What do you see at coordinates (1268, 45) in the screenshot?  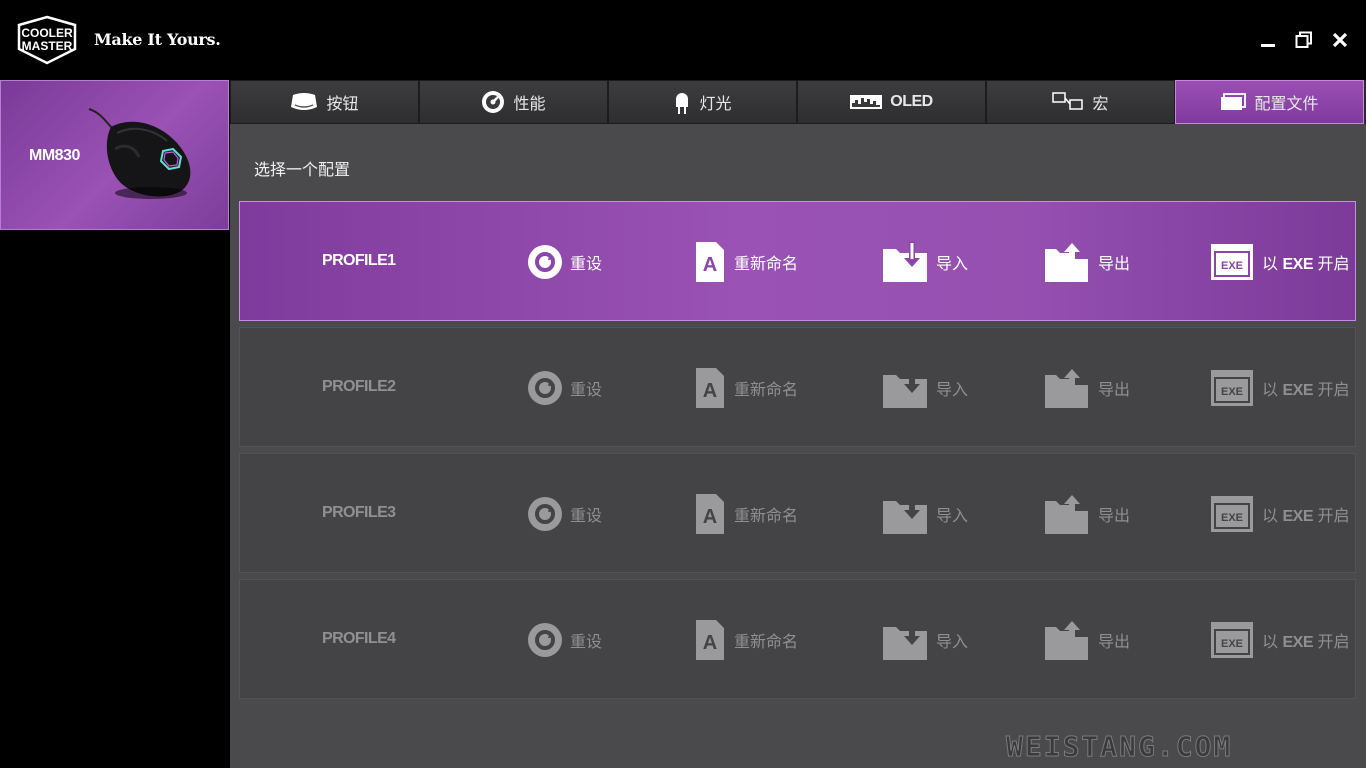 I see `minimize-icon` at bounding box center [1268, 45].